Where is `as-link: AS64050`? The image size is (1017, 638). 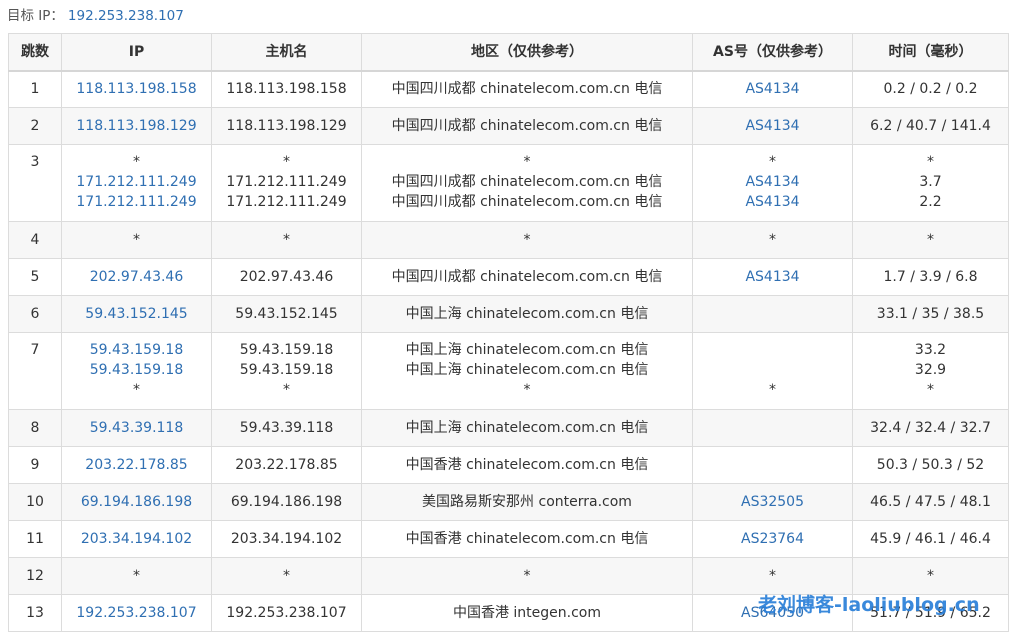
as-link: AS64050 is located at coordinates (772, 613).